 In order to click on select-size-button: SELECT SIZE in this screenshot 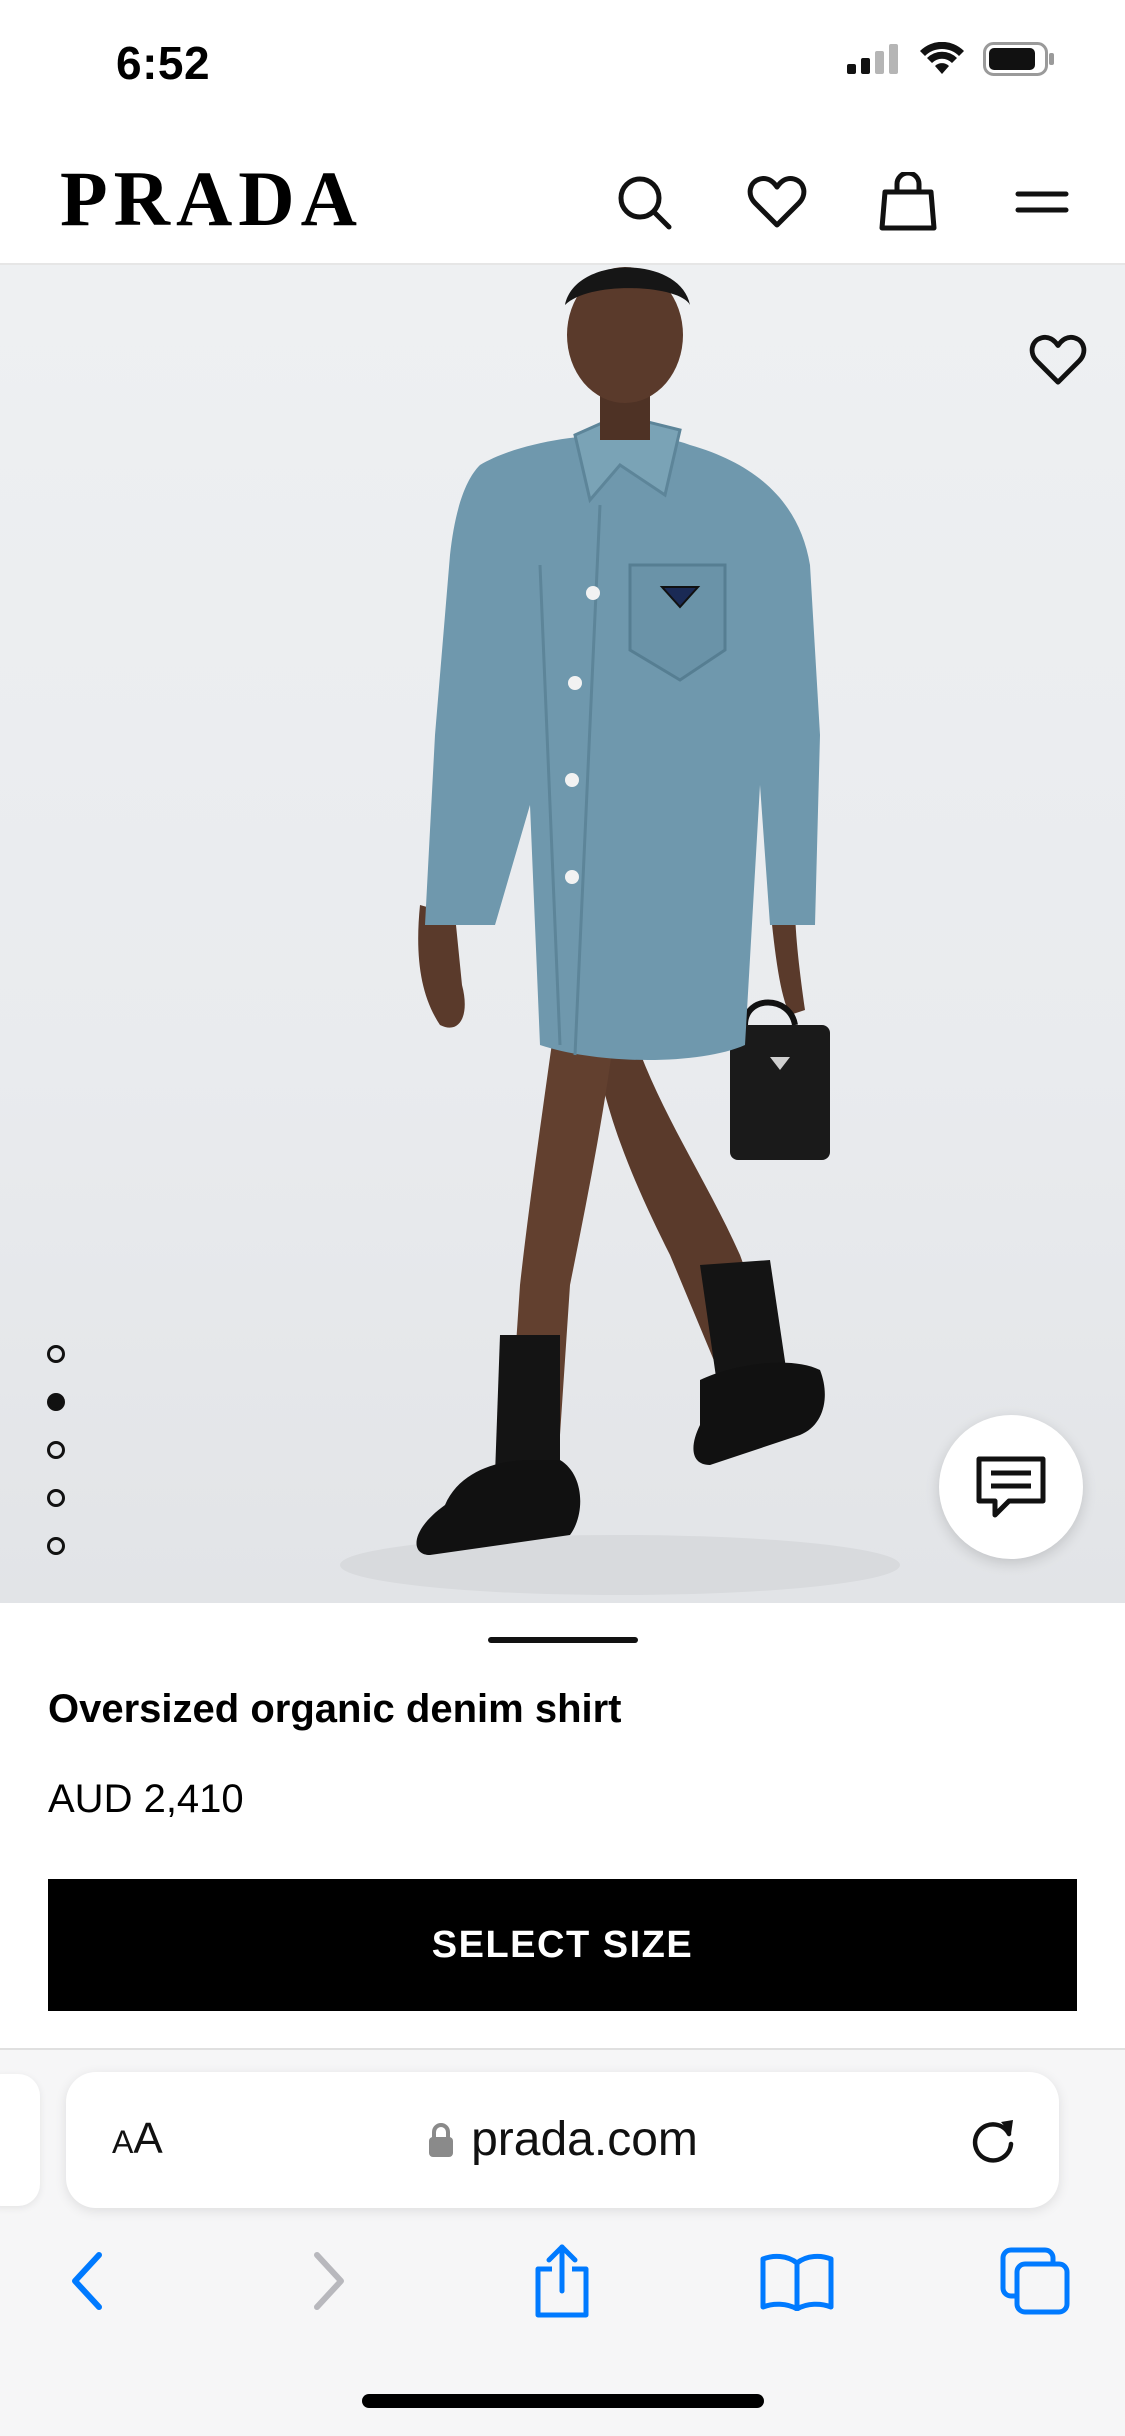, I will do `click(562, 1945)`.